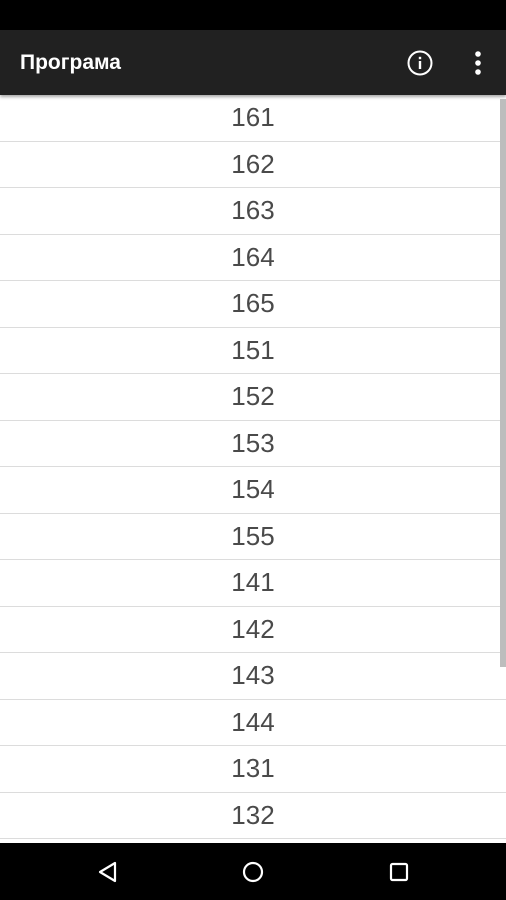 This screenshot has height=900, width=506. I want to click on list-item: 132, so click(253, 816).